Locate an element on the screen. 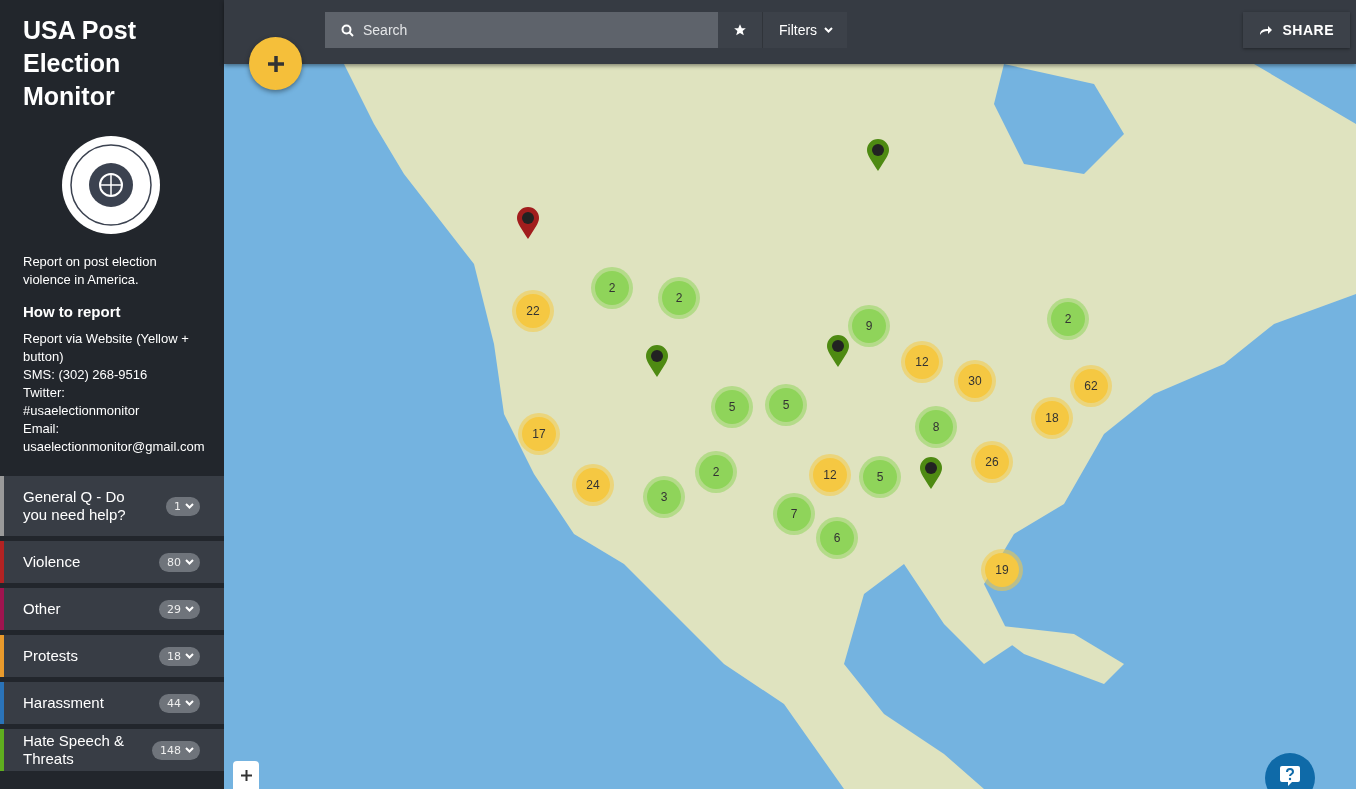  count-badge: 18 is located at coordinates (179, 656).